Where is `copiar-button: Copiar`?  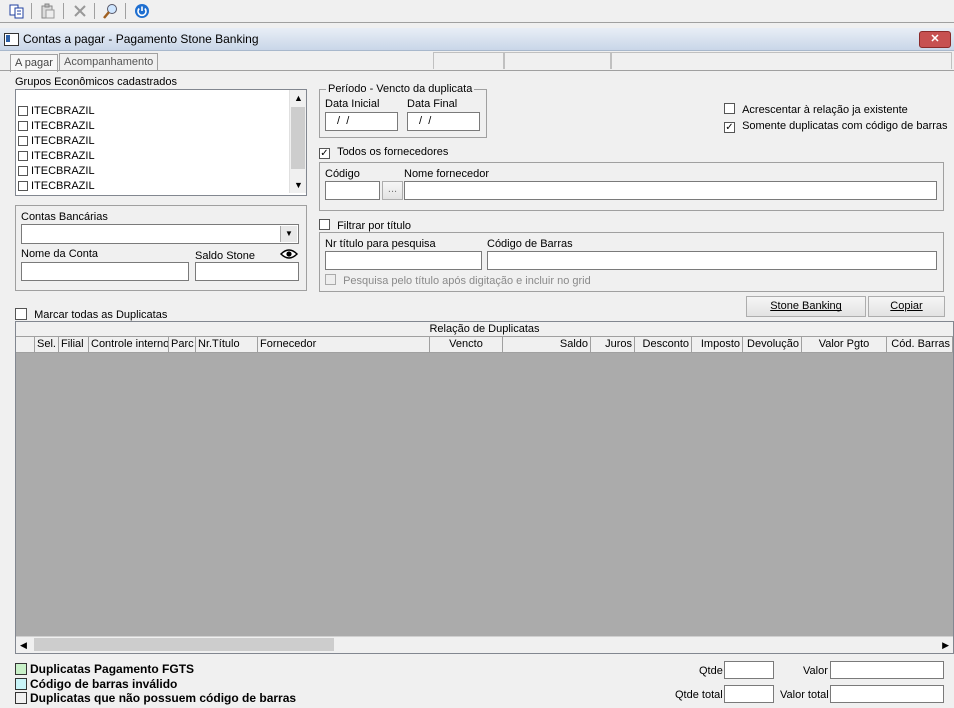
copiar-button: Copiar is located at coordinates (906, 306).